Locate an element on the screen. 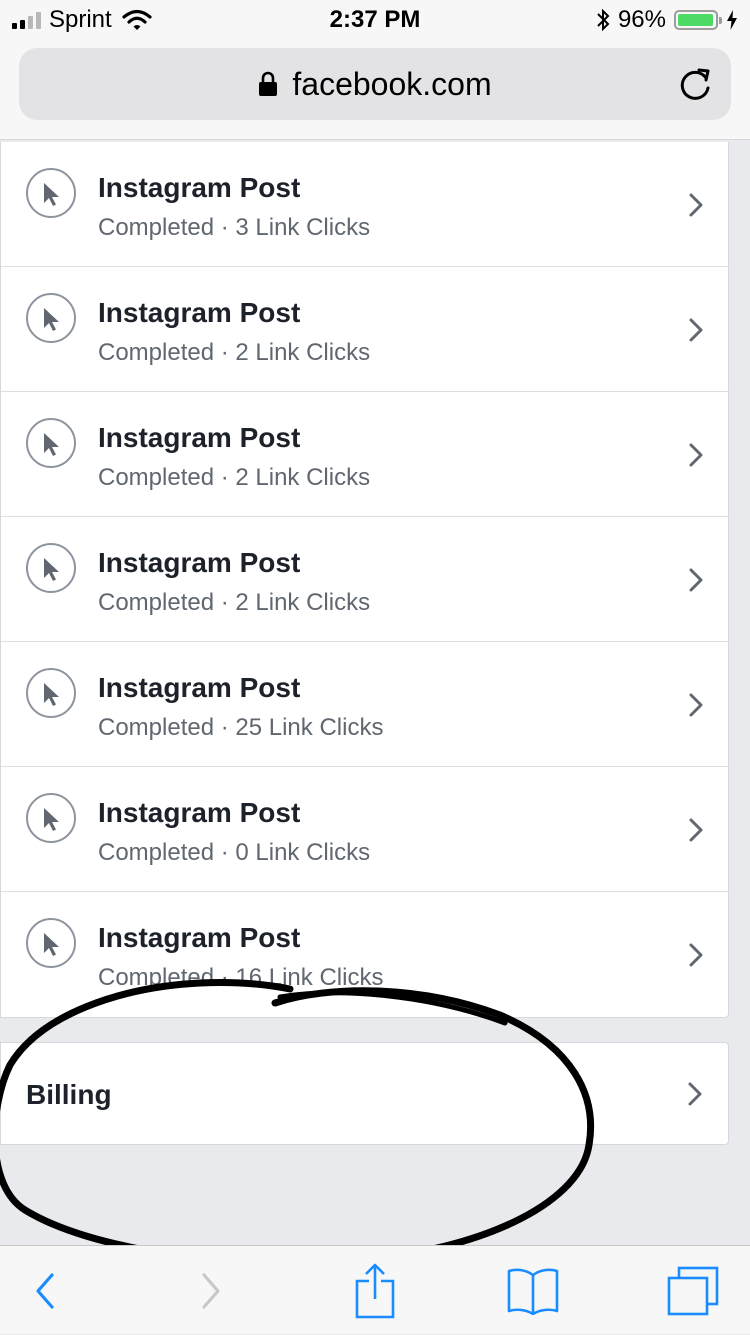 This screenshot has width=750, height=1335. campaign-row: Instagram Post Completed · 16 Link Clicks is located at coordinates (365, 954).